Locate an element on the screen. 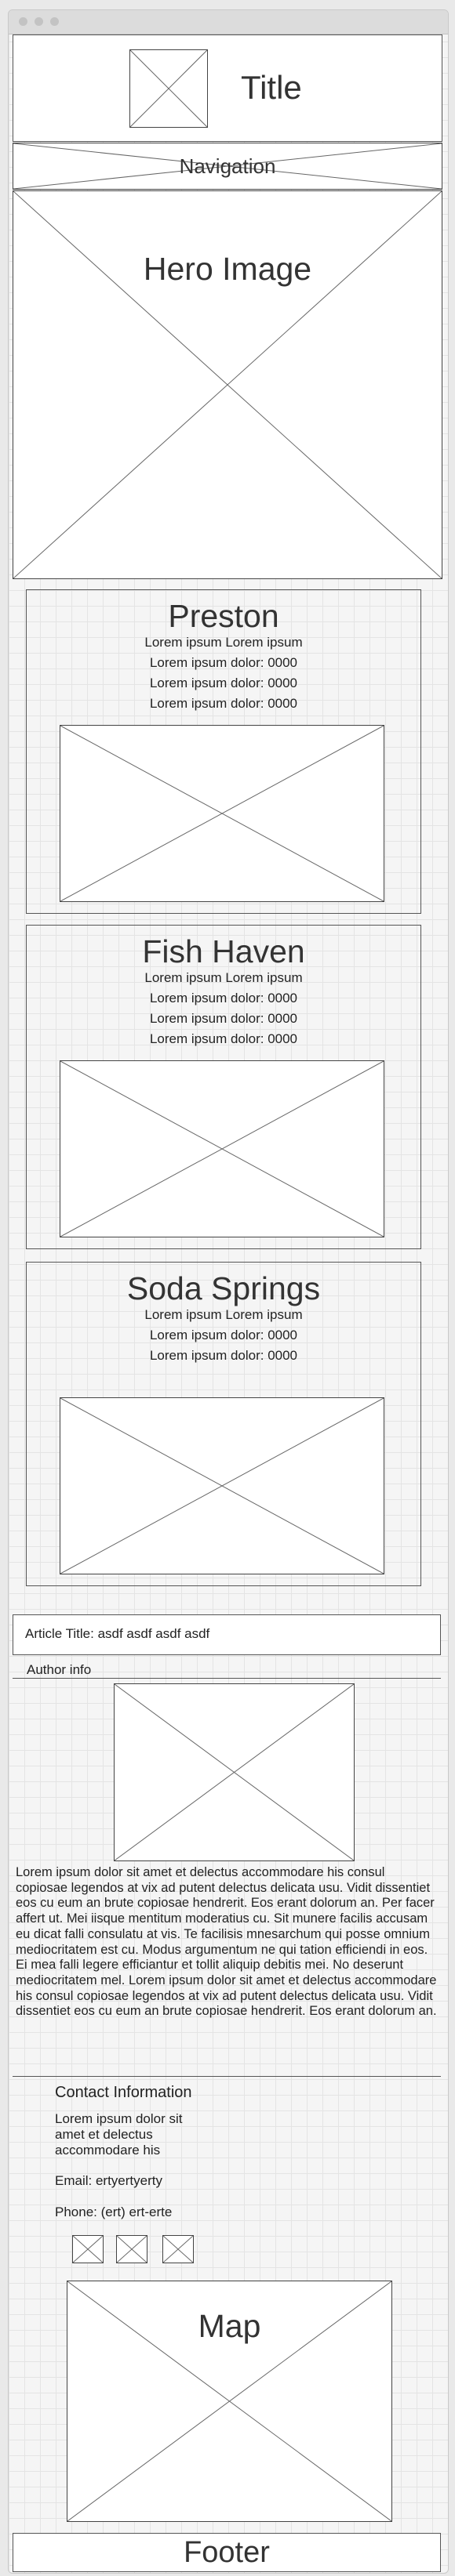 Image resolution: width=455 pixels, height=2576 pixels. card-title: Soda Springs is located at coordinates (223, 1288).